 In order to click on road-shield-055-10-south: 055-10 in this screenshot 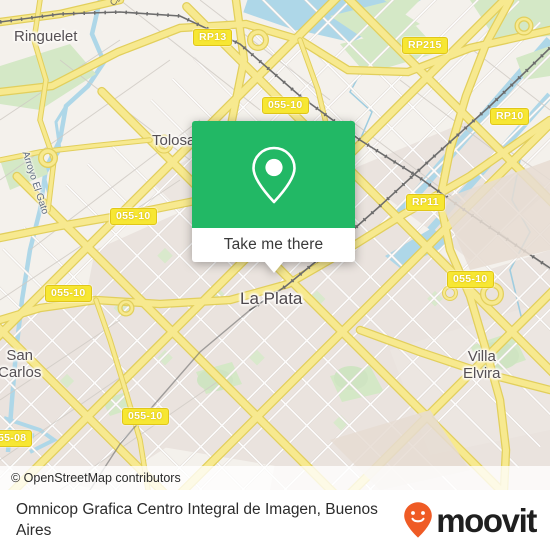, I will do `click(145, 416)`.